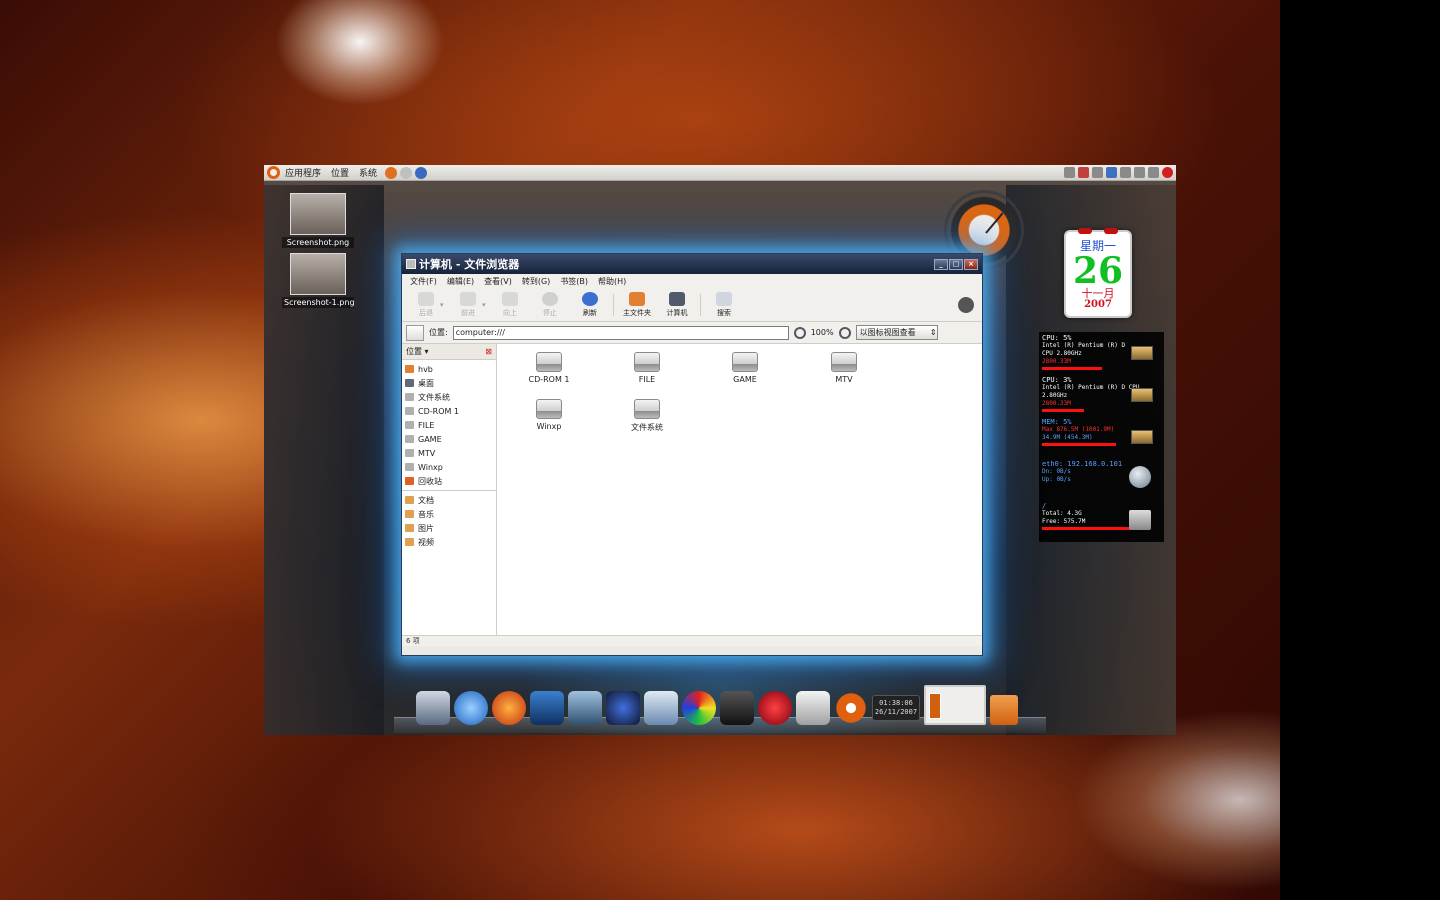 The image size is (1440, 900). Describe the element at coordinates (574, 281) in the screenshot. I see `menu-bookmarks: 书签(B)` at that location.